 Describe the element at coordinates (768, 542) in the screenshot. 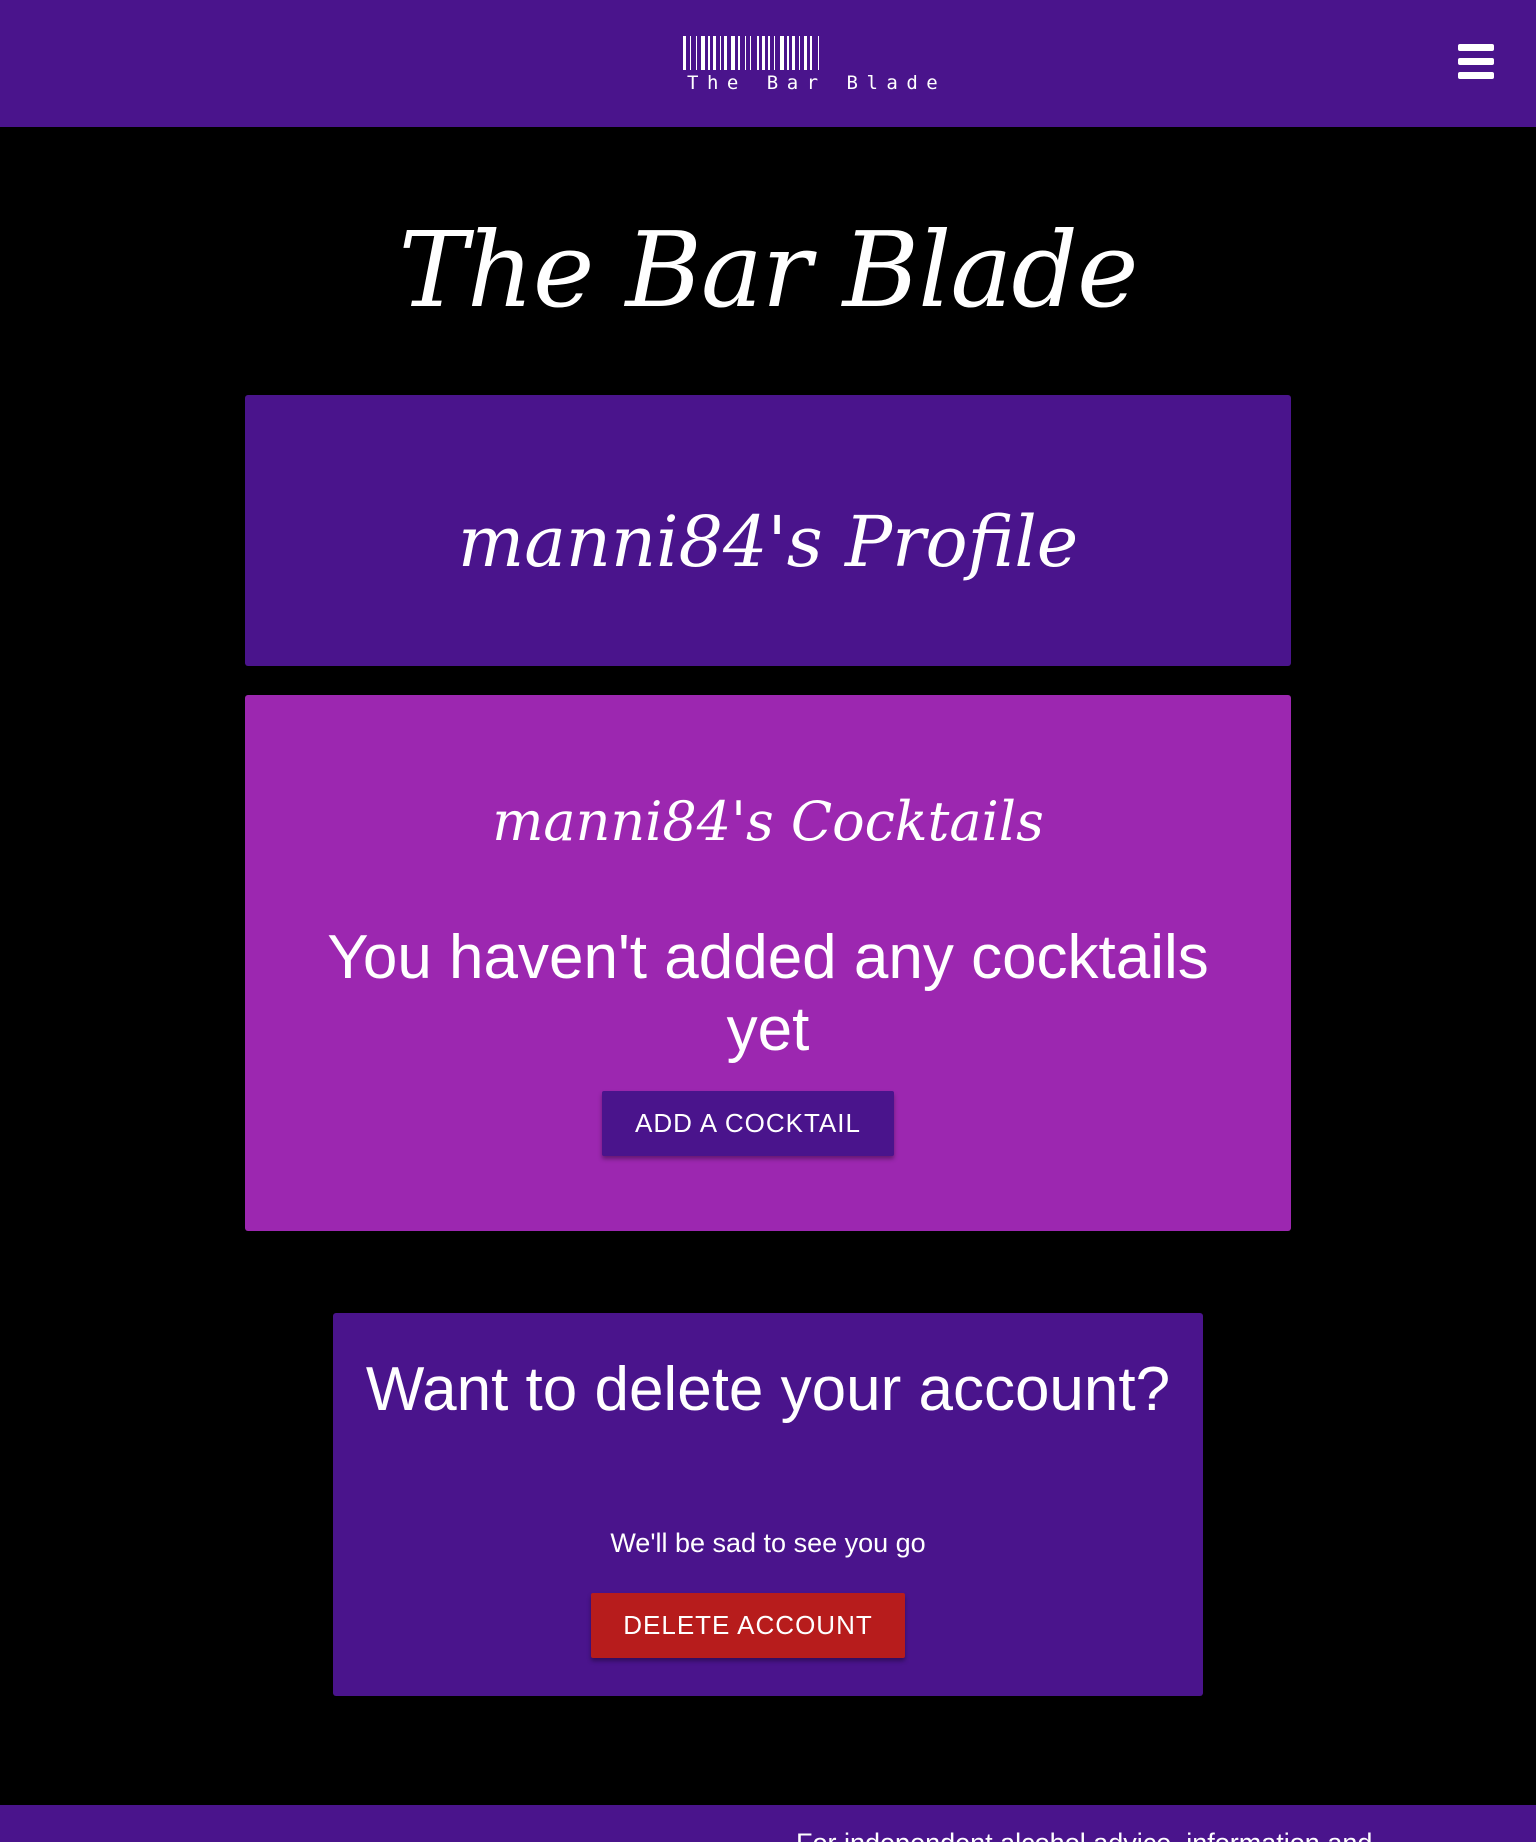

I see `profile-title: manni84's Profile` at that location.